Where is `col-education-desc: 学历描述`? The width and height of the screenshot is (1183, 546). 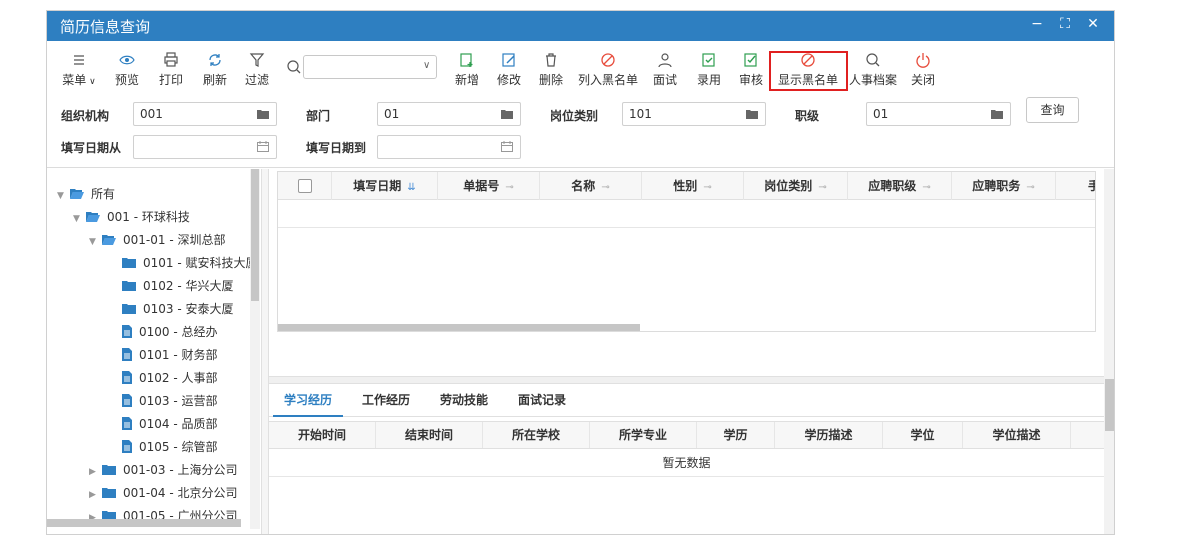 col-education-desc: 学历描述 is located at coordinates (829, 435).